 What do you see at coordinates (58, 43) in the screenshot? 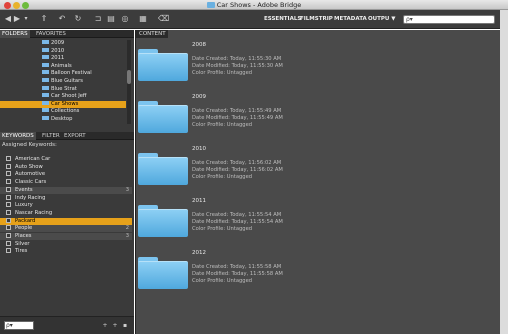
I see `tree-item-label: 2009` at bounding box center [58, 43].